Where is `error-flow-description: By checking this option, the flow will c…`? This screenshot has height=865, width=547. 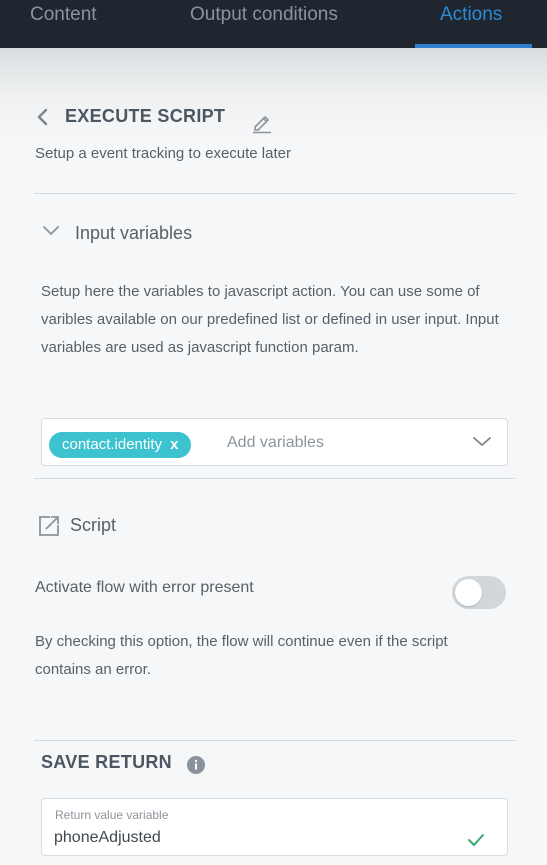
error-flow-description: By checking this option, the flow will c… is located at coordinates (241, 655).